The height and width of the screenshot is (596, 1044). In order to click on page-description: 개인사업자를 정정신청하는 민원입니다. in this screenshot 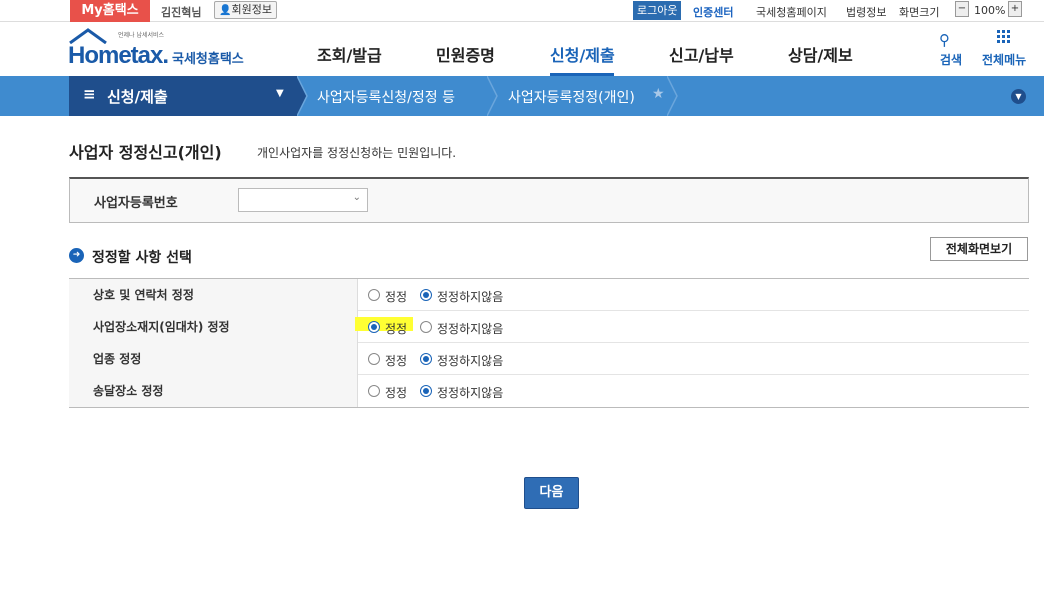, I will do `click(357, 153)`.